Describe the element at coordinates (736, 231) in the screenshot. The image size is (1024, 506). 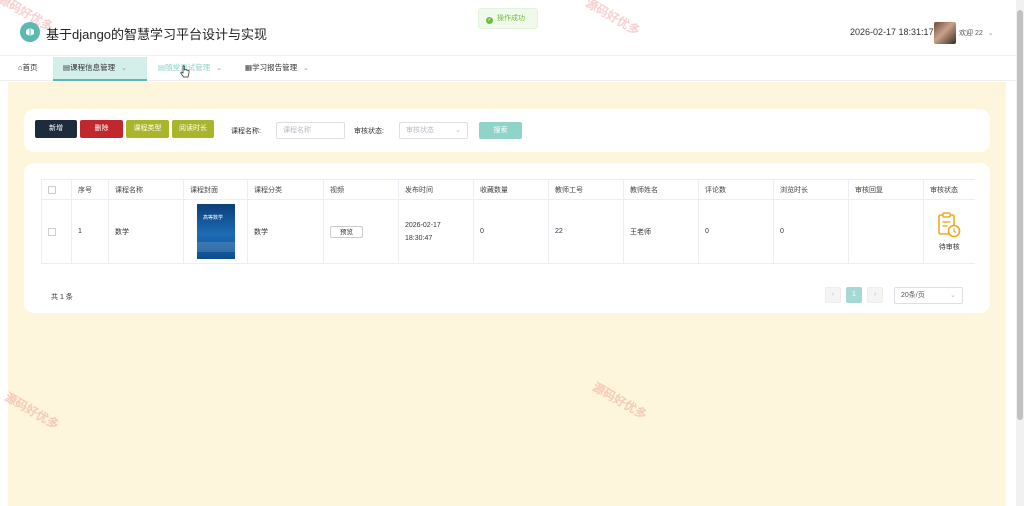
I see `cell-comments: 0` at that location.